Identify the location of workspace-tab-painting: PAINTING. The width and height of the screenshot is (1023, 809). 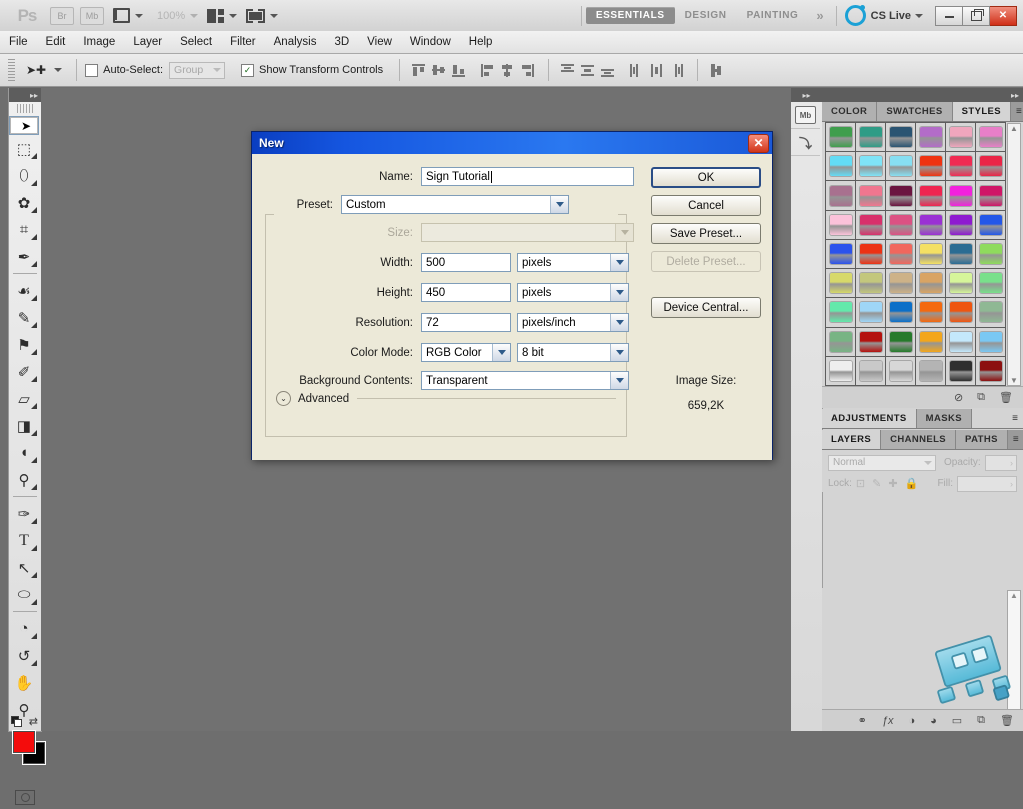
(773, 15).